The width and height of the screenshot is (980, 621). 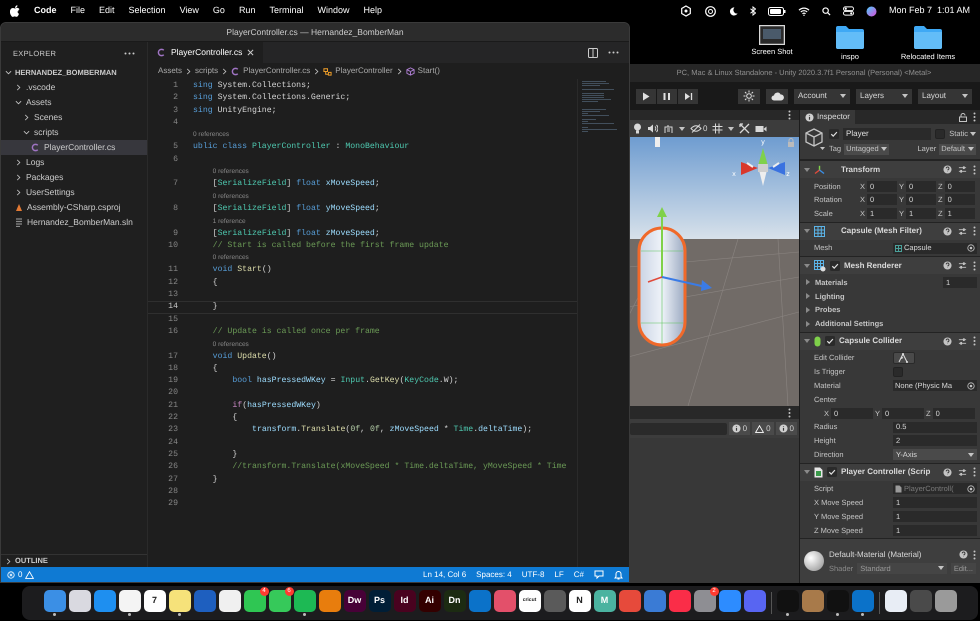 I want to click on battery-icon, so click(x=777, y=11).